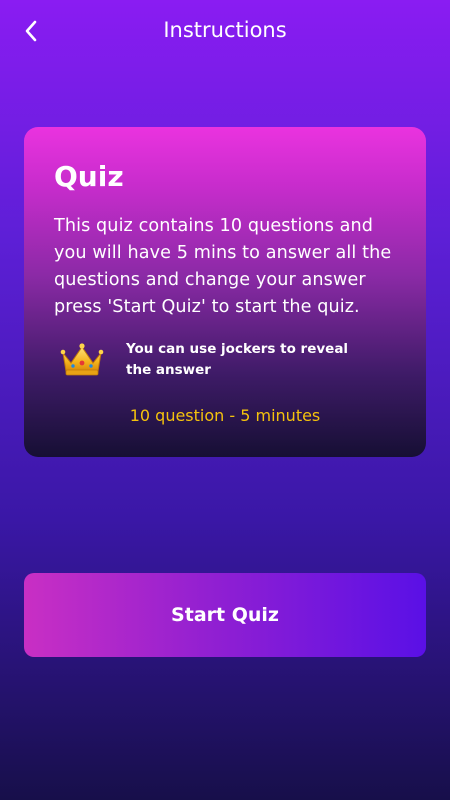  I want to click on joker-info-row: You can use jockers to reveal the answer, so click(225, 361).